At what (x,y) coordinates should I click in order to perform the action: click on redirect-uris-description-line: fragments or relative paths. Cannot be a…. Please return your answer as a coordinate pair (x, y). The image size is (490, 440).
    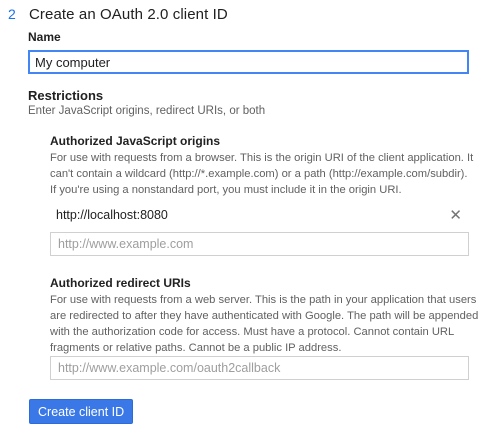
    Looking at the image, I should click on (196, 348).